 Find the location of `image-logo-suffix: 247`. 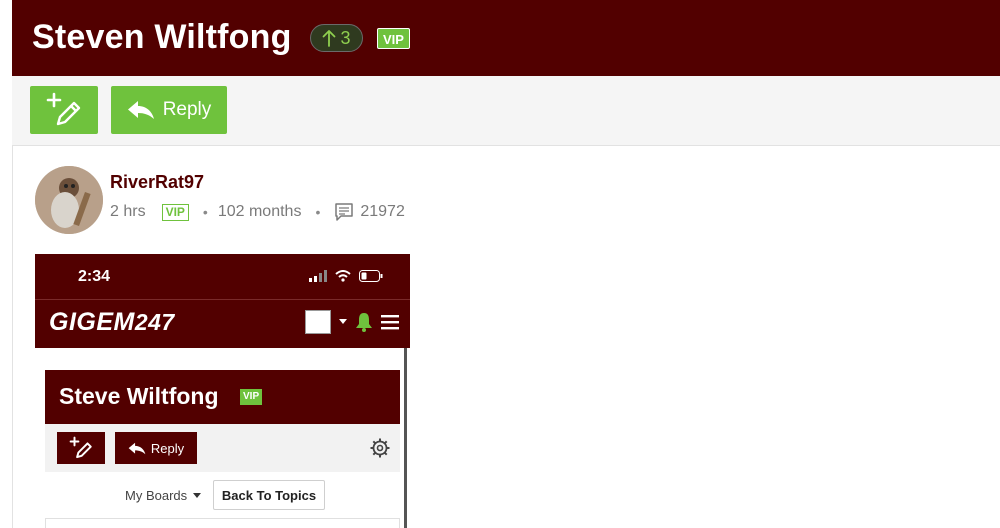

image-logo-suffix: 247 is located at coordinates (154, 322).